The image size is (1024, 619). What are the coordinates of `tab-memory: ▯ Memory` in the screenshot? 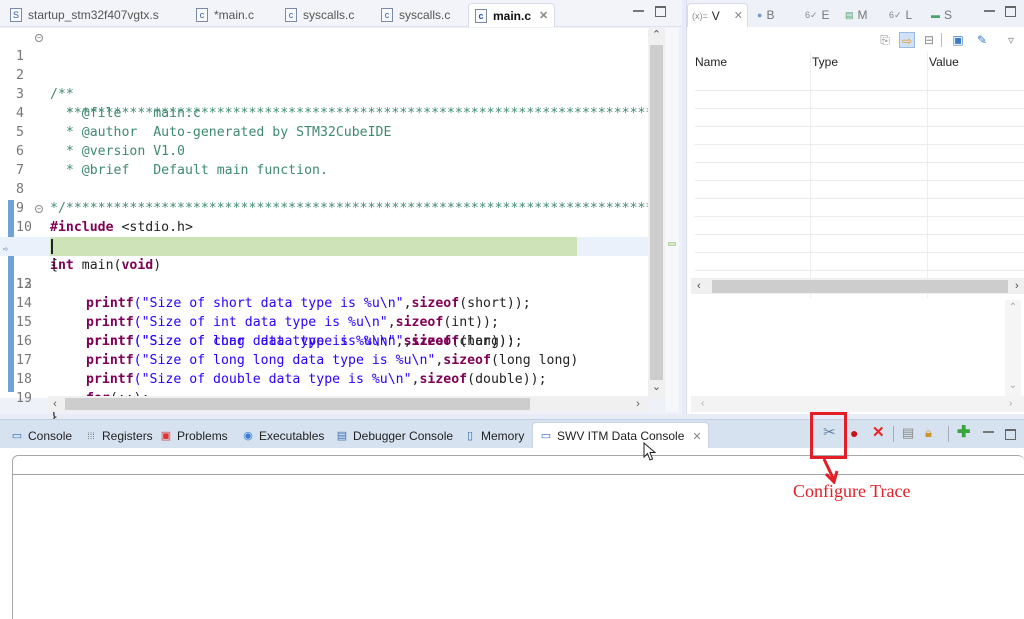 It's located at (493, 436).